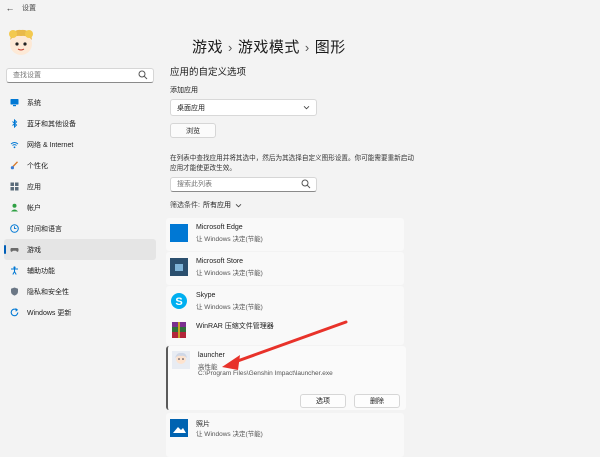  I want to click on sidebar-item-privacy-security: 隐私和安全性, so click(80, 291).